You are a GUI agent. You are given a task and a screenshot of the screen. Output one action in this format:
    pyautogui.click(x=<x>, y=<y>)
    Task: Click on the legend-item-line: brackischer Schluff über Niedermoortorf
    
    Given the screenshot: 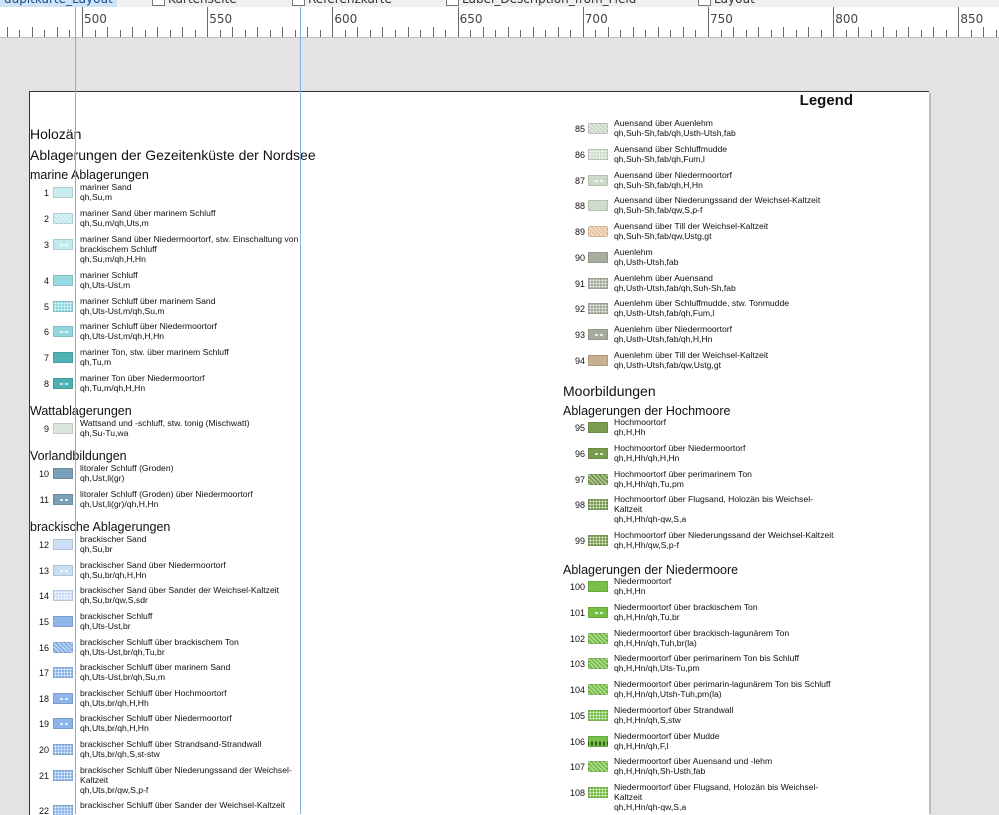 What is the action you would take?
    pyautogui.click(x=156, y=718)
    